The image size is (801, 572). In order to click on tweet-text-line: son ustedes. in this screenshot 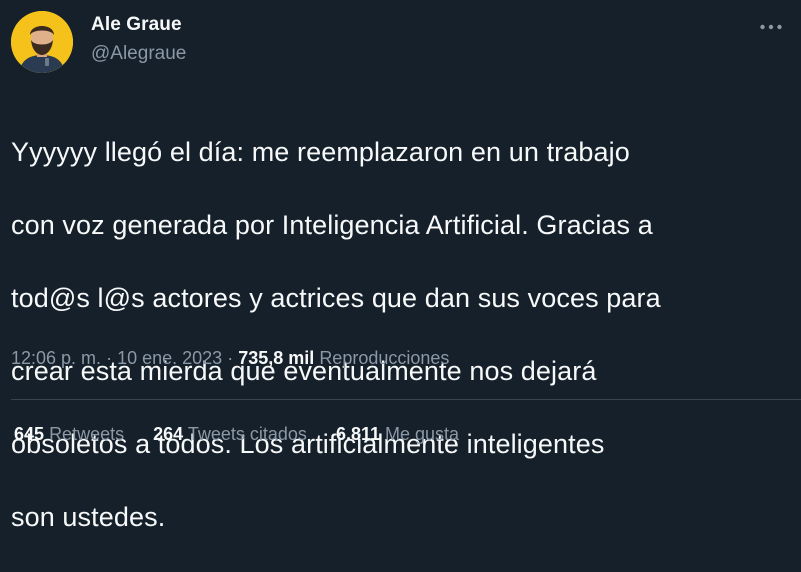, I will do `click(88, 516)`.